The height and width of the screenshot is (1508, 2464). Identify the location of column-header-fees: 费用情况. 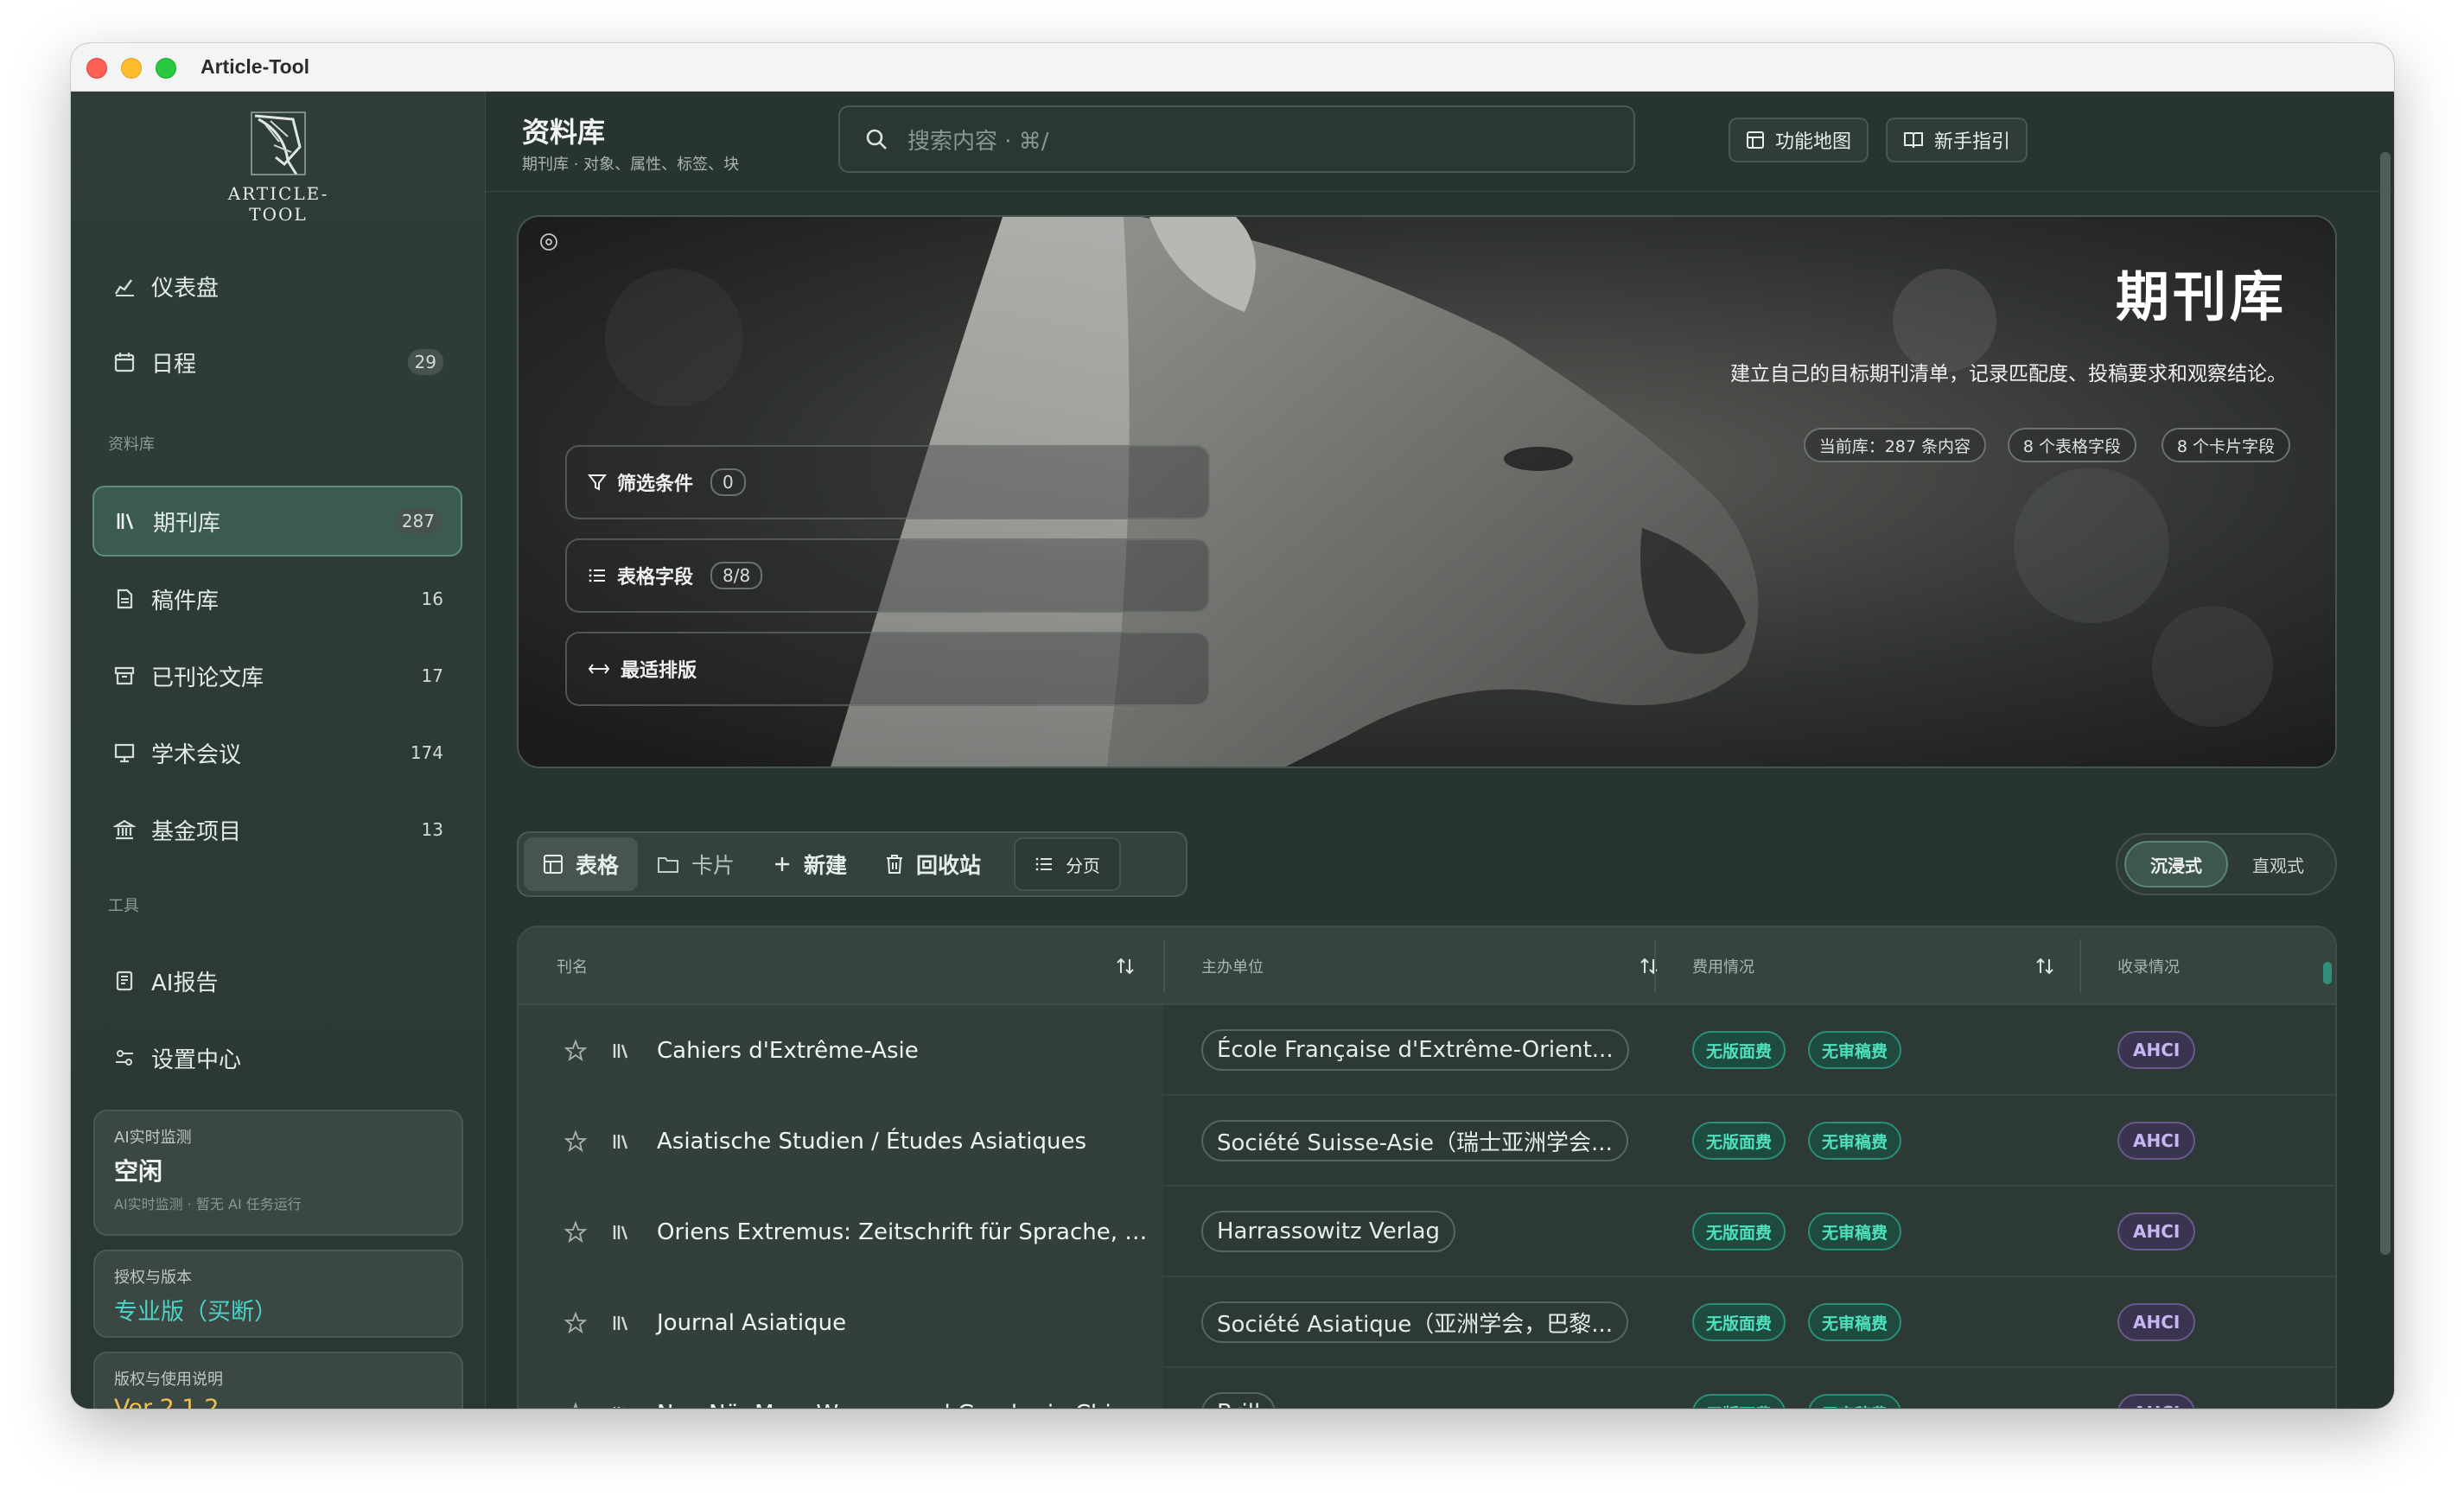
(1886, 966).